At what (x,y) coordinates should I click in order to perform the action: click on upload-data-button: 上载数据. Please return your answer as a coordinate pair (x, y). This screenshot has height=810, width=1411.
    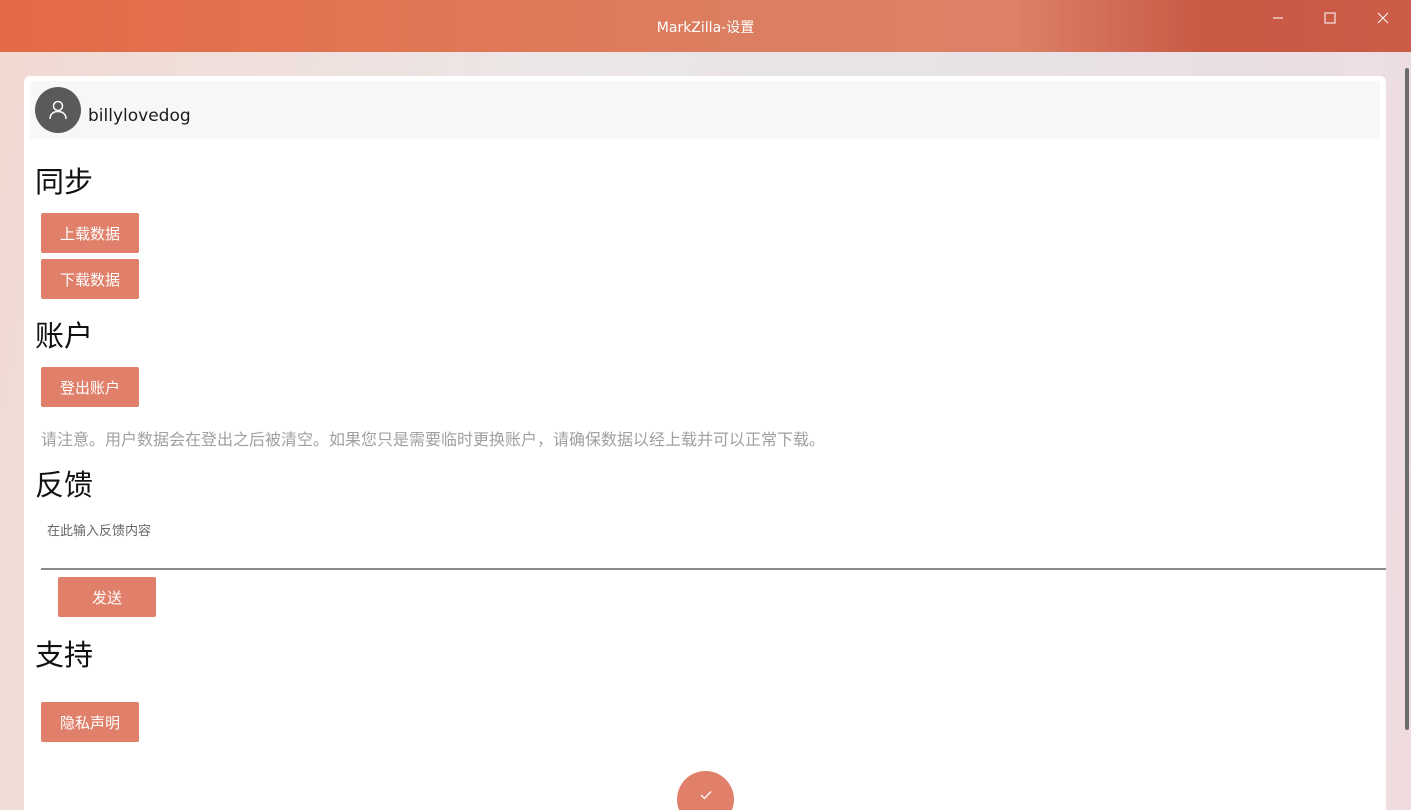
    Looking at the image, I should click on (90, 233).